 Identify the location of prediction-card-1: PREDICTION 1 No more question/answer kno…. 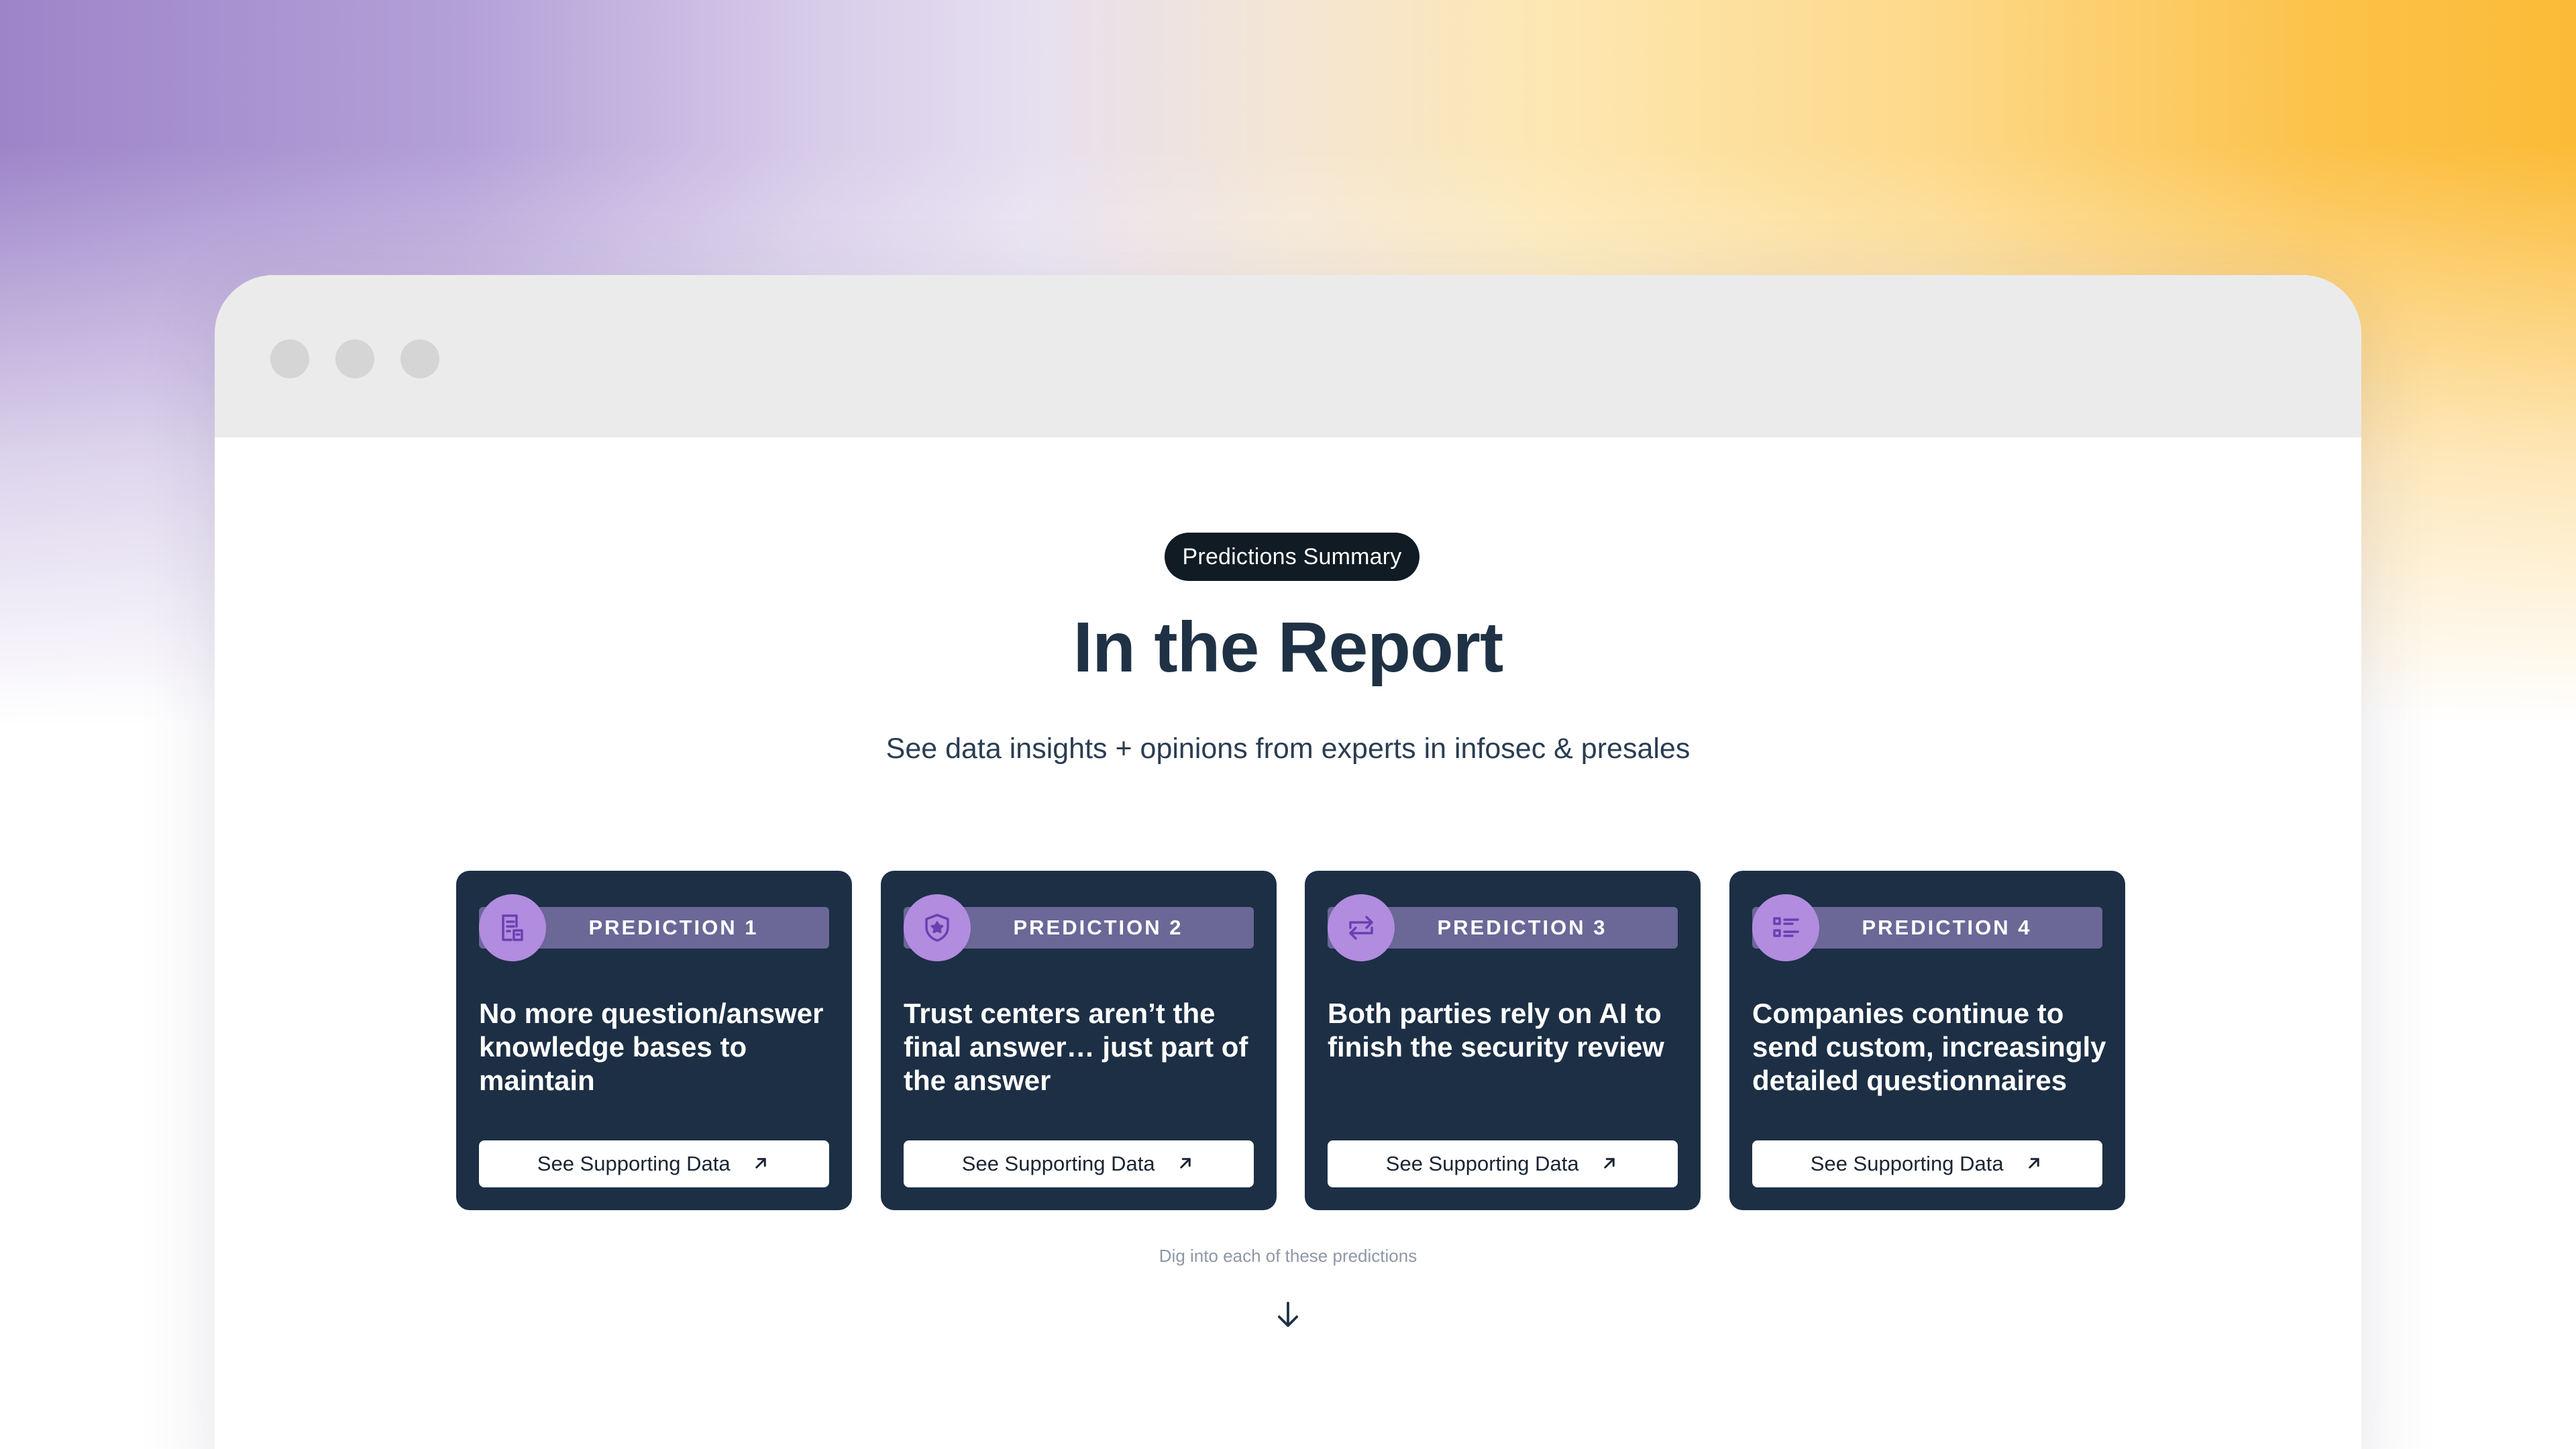
(654, 1040).